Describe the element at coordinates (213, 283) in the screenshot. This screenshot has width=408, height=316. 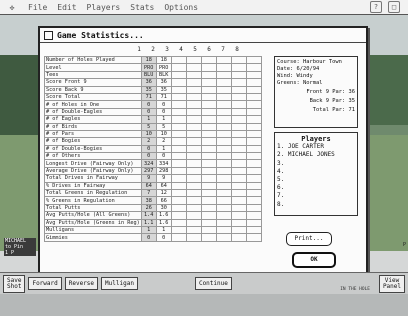
I see `continue-button: Continue` at that location.